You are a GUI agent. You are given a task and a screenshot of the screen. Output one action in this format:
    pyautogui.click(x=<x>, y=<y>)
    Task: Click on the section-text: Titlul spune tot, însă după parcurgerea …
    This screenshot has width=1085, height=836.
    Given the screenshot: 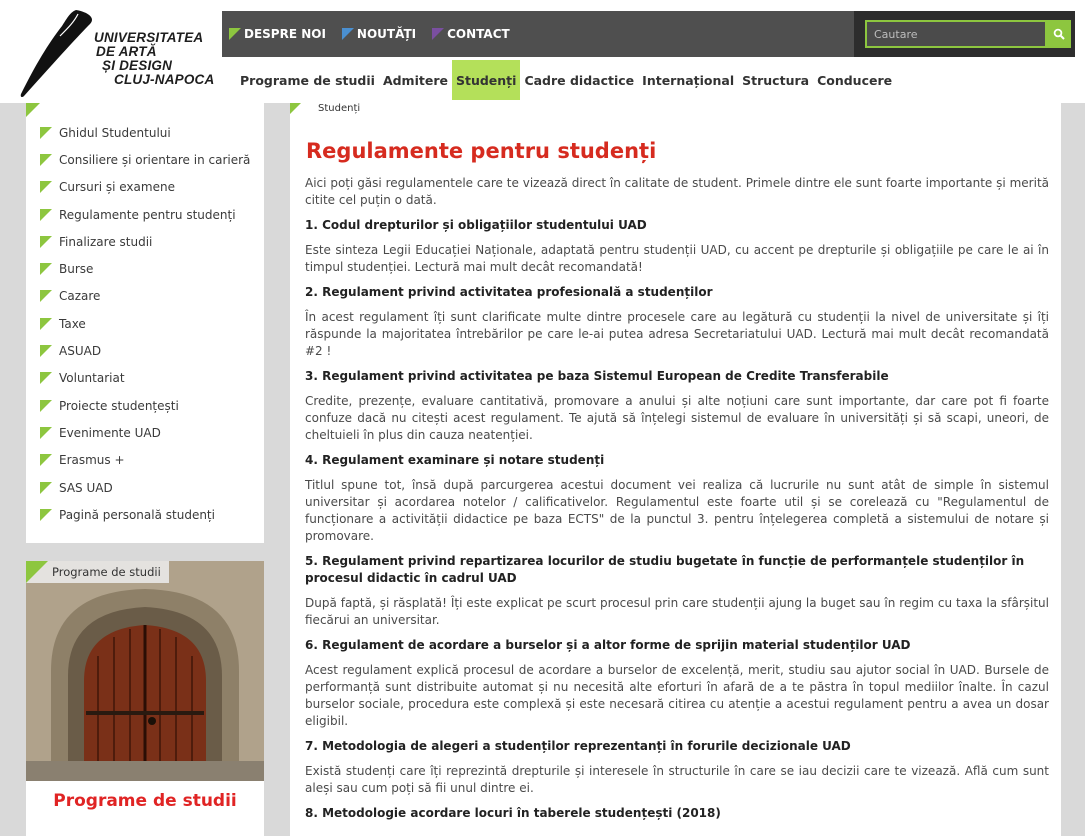 What is the action you would take?
    pyautogui.click(x=677, y=510)
    